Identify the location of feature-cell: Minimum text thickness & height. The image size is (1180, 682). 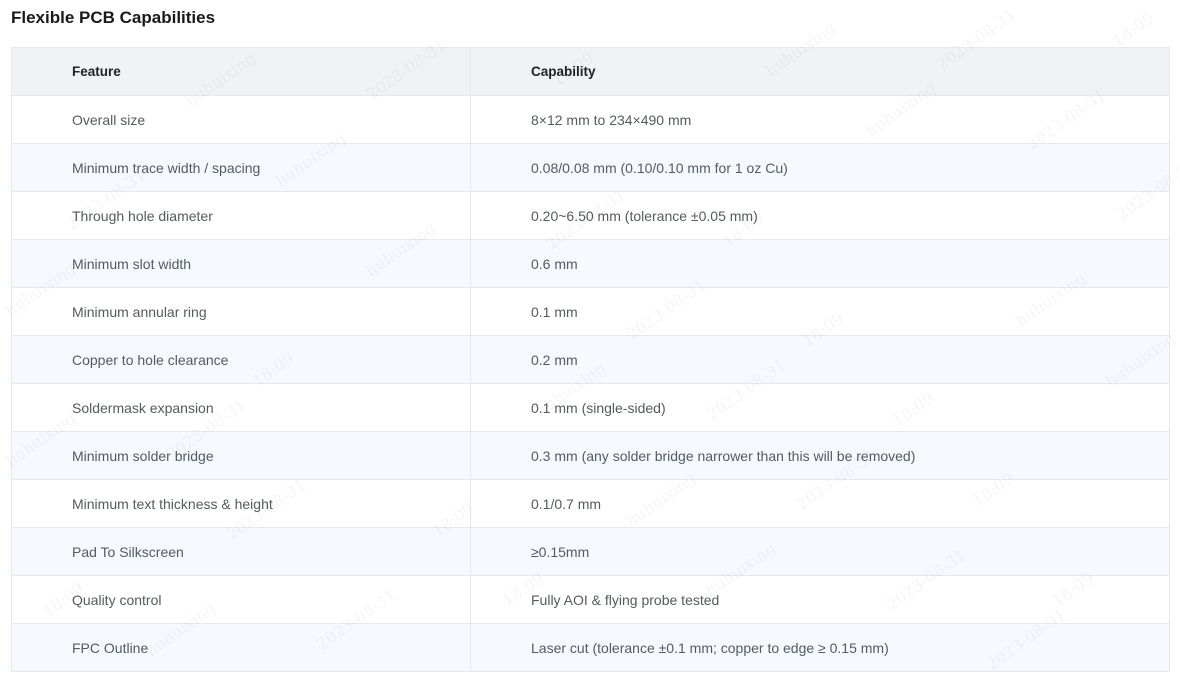
(241, 503).